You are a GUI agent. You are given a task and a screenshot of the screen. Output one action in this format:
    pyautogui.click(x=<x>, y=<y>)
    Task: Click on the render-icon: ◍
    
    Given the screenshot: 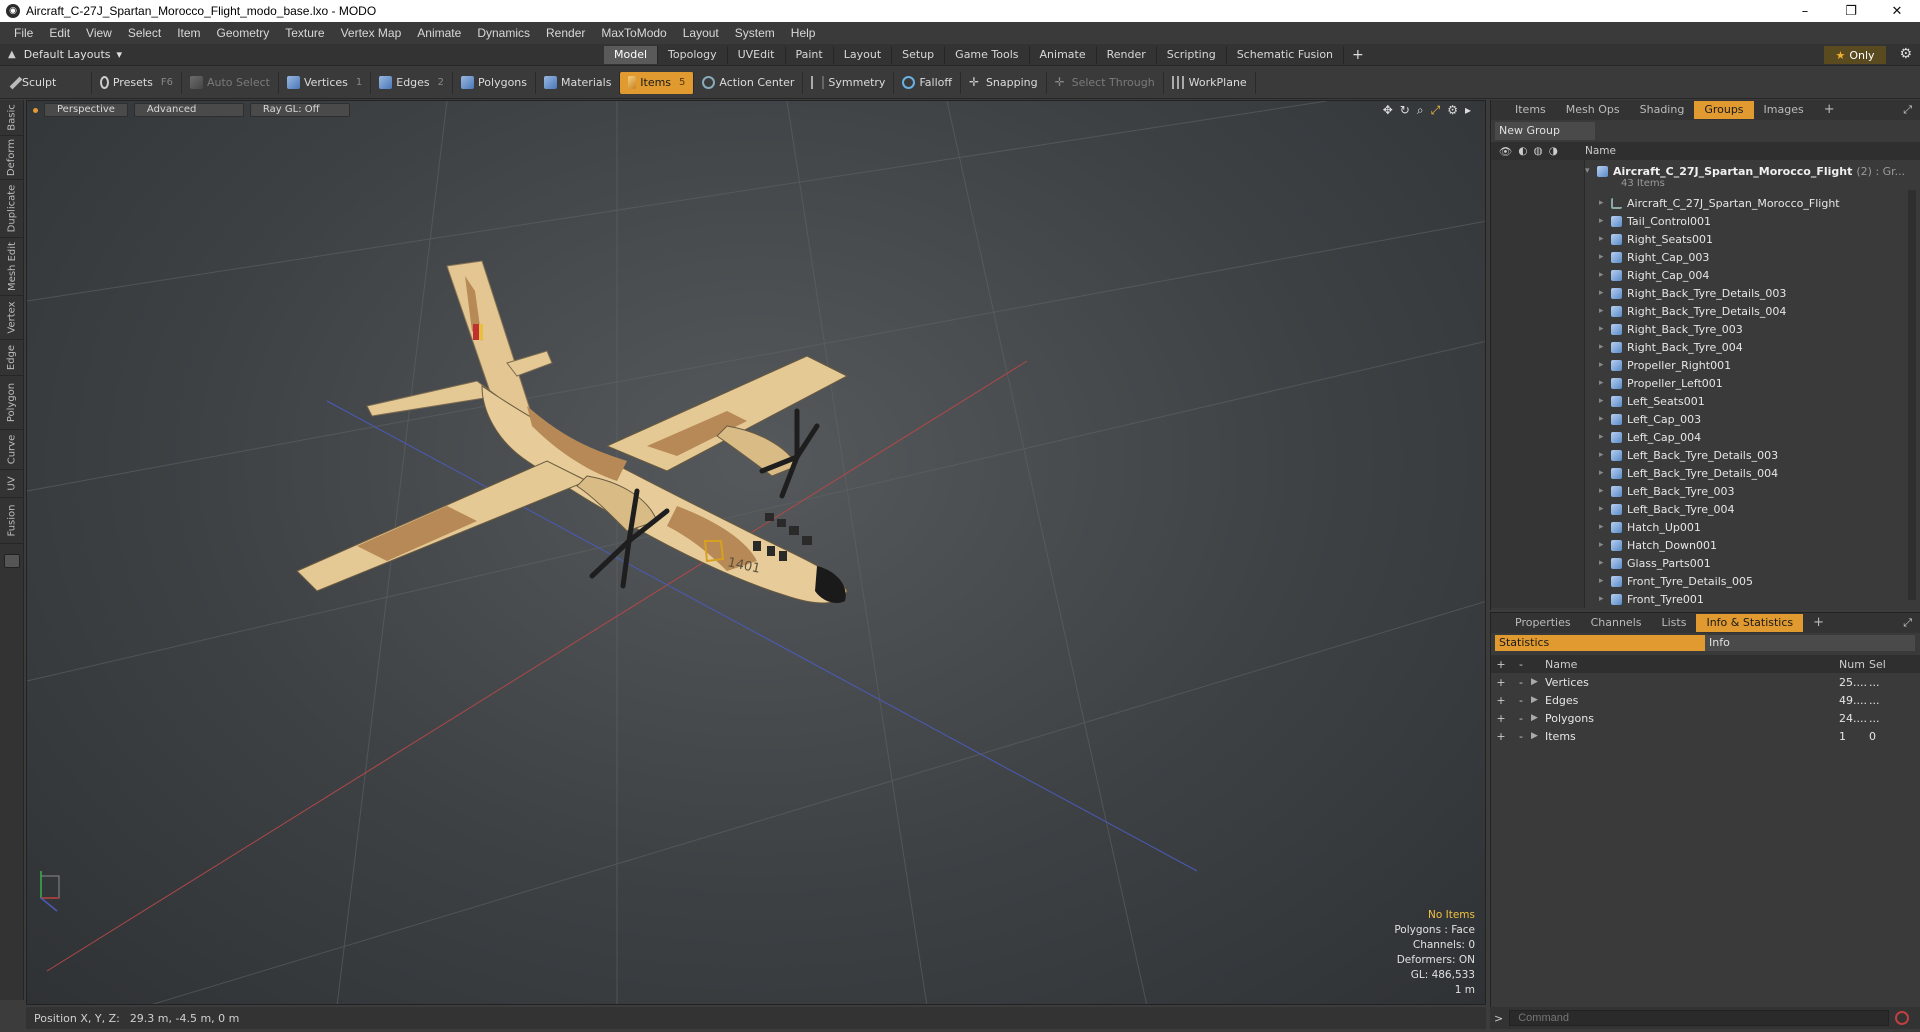 What is the action you would take?
    pyautogui.click(x=1538, y=151)
    